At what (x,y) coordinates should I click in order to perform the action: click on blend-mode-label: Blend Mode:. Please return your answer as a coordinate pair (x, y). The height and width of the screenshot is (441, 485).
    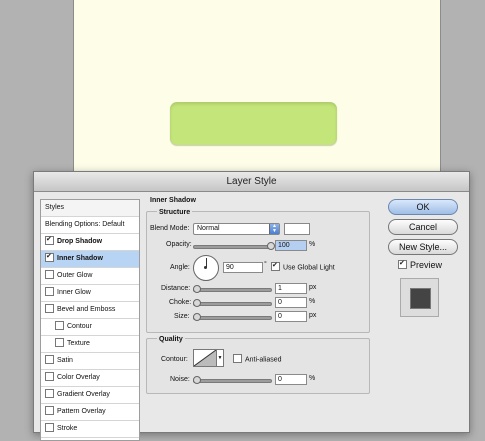
    Looking at the image, I should click on (170, 228).